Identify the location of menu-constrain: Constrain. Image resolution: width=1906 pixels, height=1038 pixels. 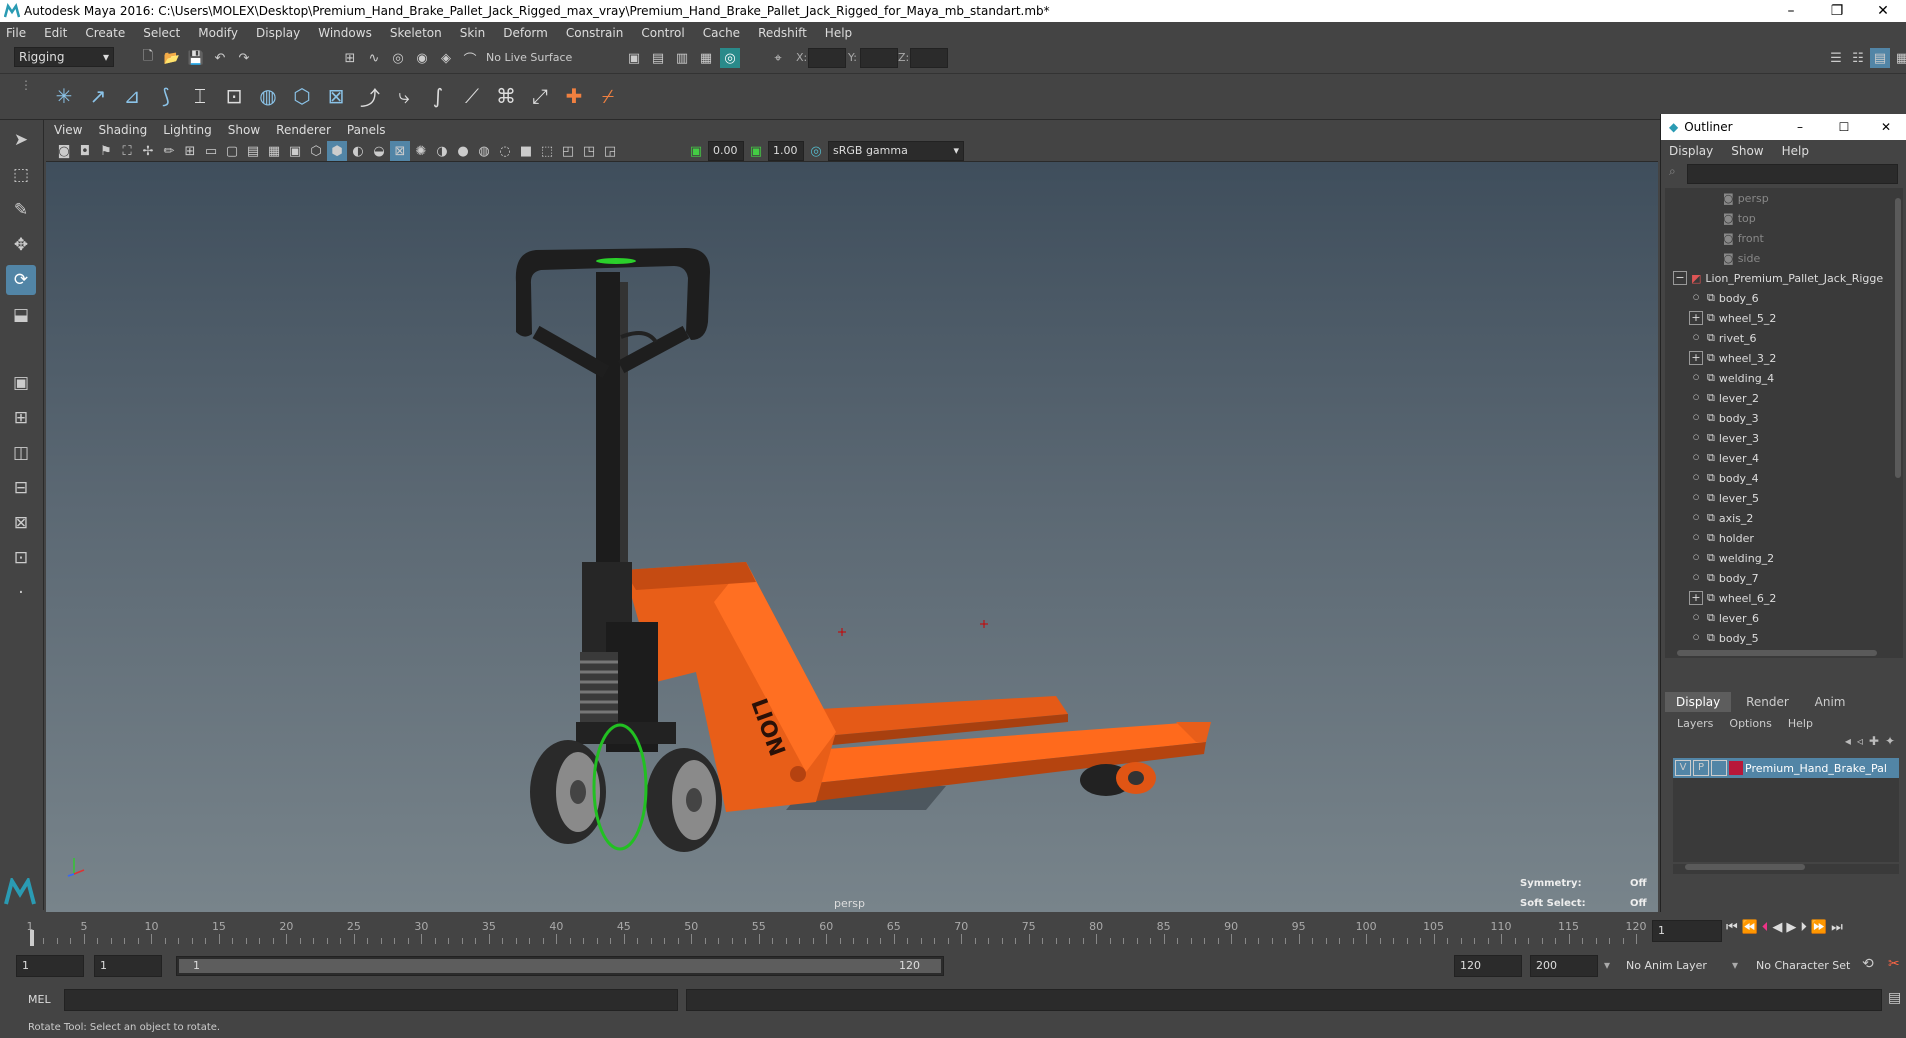
(595, 33).